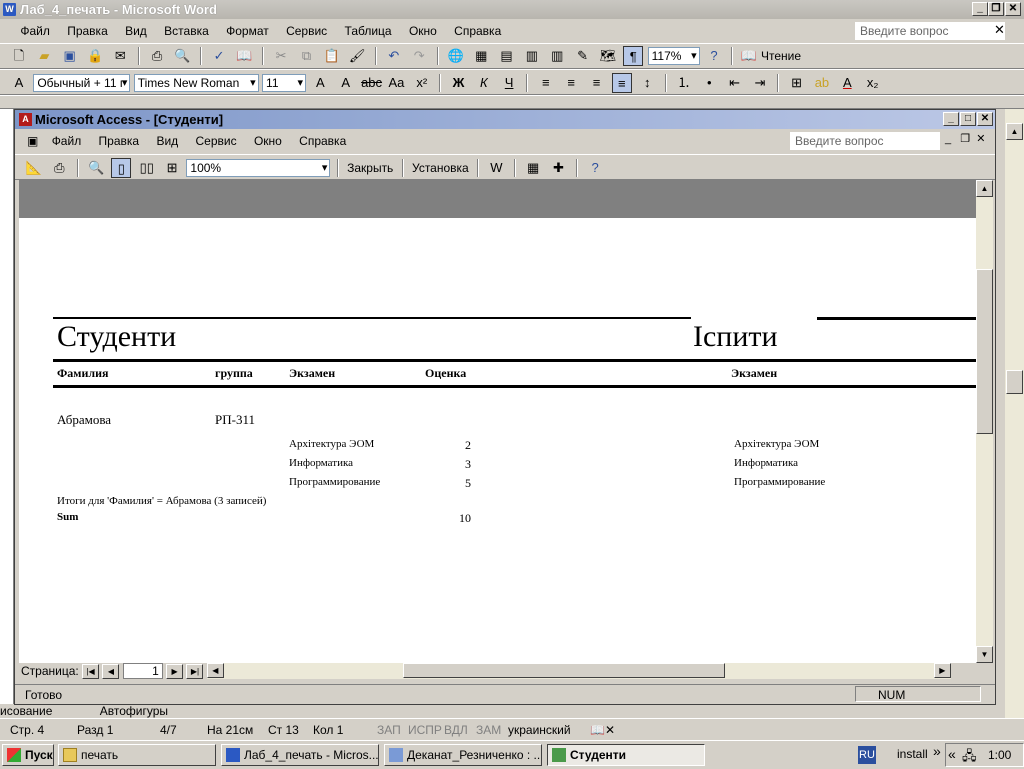 The width and height of the screenshot is (1024, 769). What do you see at coordinates (532, 56) in the screenshot?
I see `insert-excel-icon: ▥` at bounding box center [532, 56].